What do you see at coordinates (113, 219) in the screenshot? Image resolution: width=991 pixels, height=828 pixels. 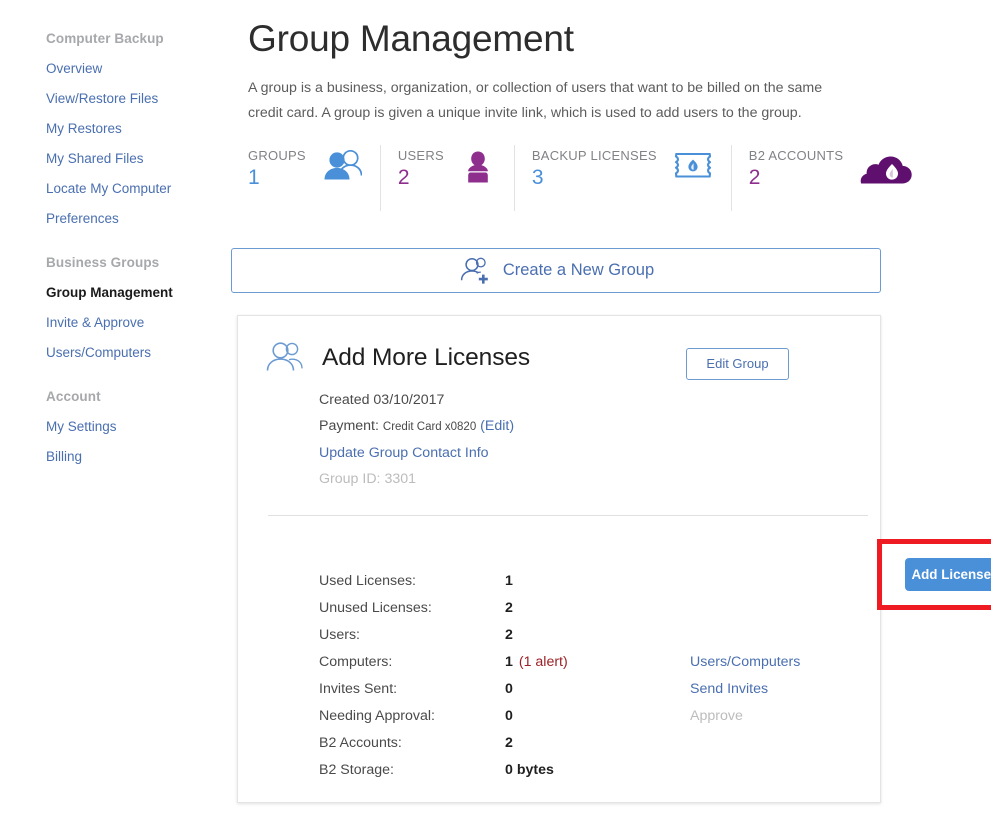 I see `sidebar-item-preferences: Preferences` at bounding box center [113, 219].